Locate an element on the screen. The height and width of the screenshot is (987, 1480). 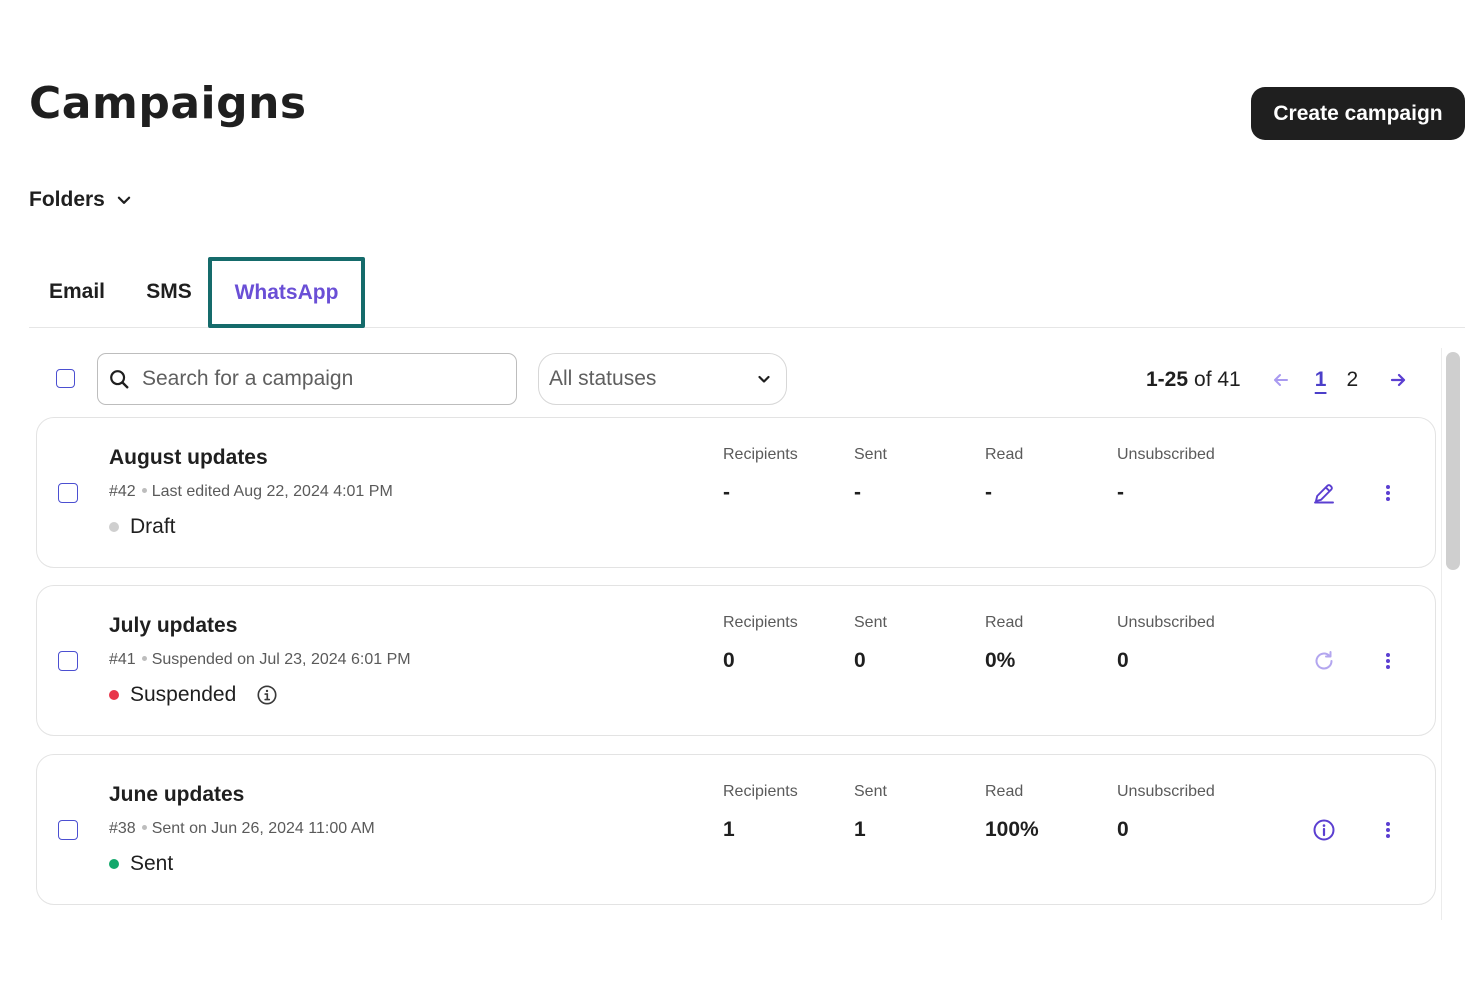
resume-button is located at coordinates (1324, 661).